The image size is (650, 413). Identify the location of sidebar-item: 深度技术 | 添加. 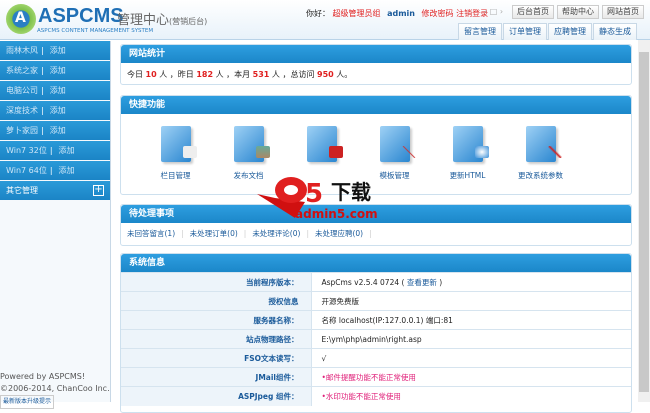
(55, 110).